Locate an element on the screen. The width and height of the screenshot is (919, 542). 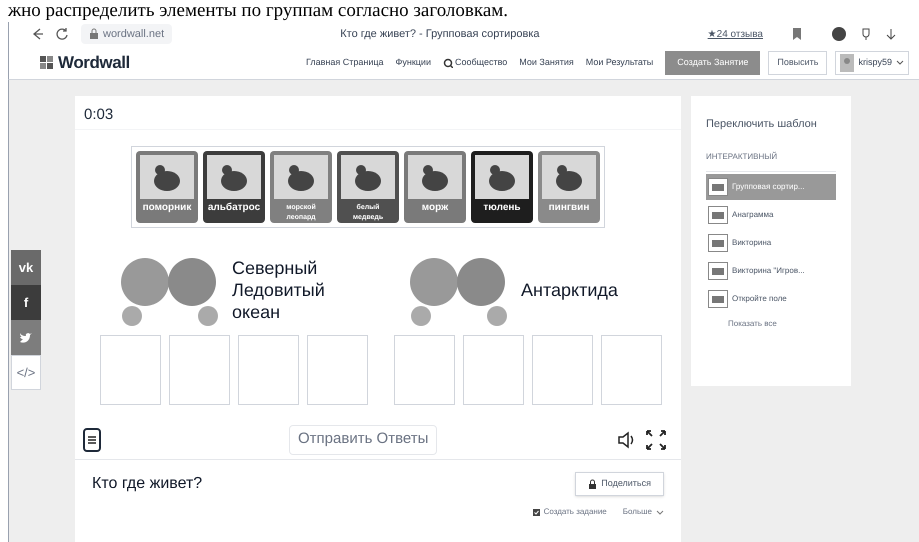
word-card: морж is located at coordinates (435, 187).